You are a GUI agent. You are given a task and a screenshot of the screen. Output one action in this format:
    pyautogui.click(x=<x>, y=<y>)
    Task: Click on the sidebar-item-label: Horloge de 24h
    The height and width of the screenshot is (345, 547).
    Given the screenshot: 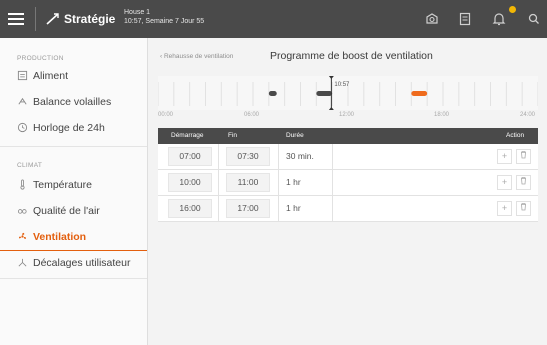 What is the action you would take?
    pyautogui.click(x=69, y=128)
    